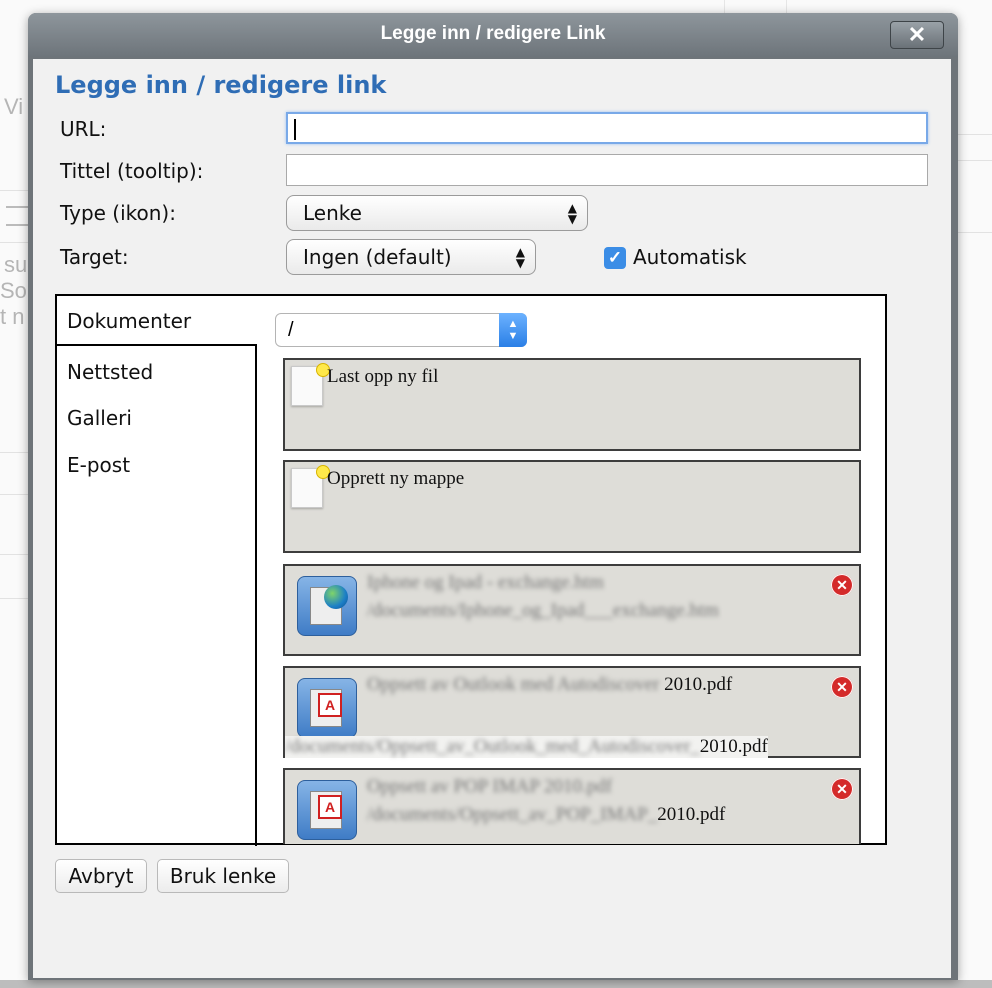 The width and height of the screenshot is (992, 988). I want to click on tab-nettsted: Nettsted, so click(110, 372).